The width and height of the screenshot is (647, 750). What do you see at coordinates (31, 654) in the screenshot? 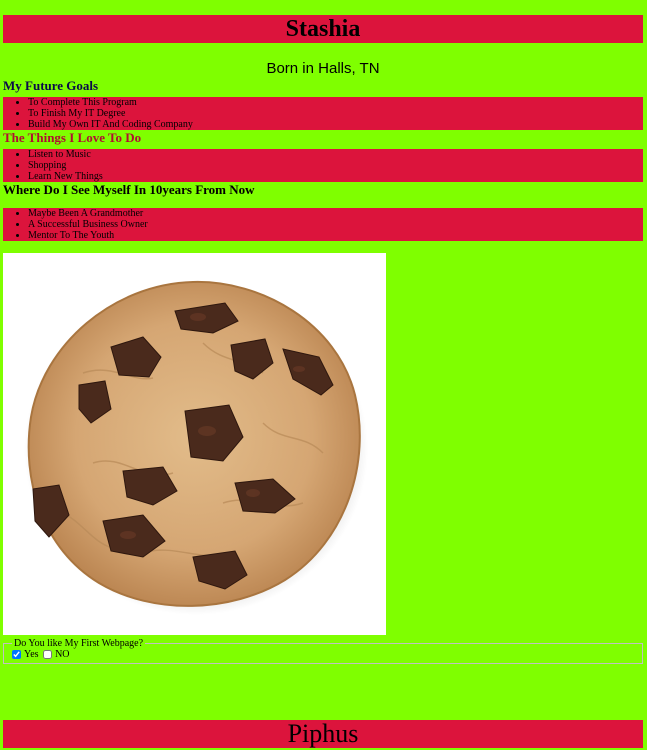
I see `yes-label: Yes` at bounding box center [31, 654].